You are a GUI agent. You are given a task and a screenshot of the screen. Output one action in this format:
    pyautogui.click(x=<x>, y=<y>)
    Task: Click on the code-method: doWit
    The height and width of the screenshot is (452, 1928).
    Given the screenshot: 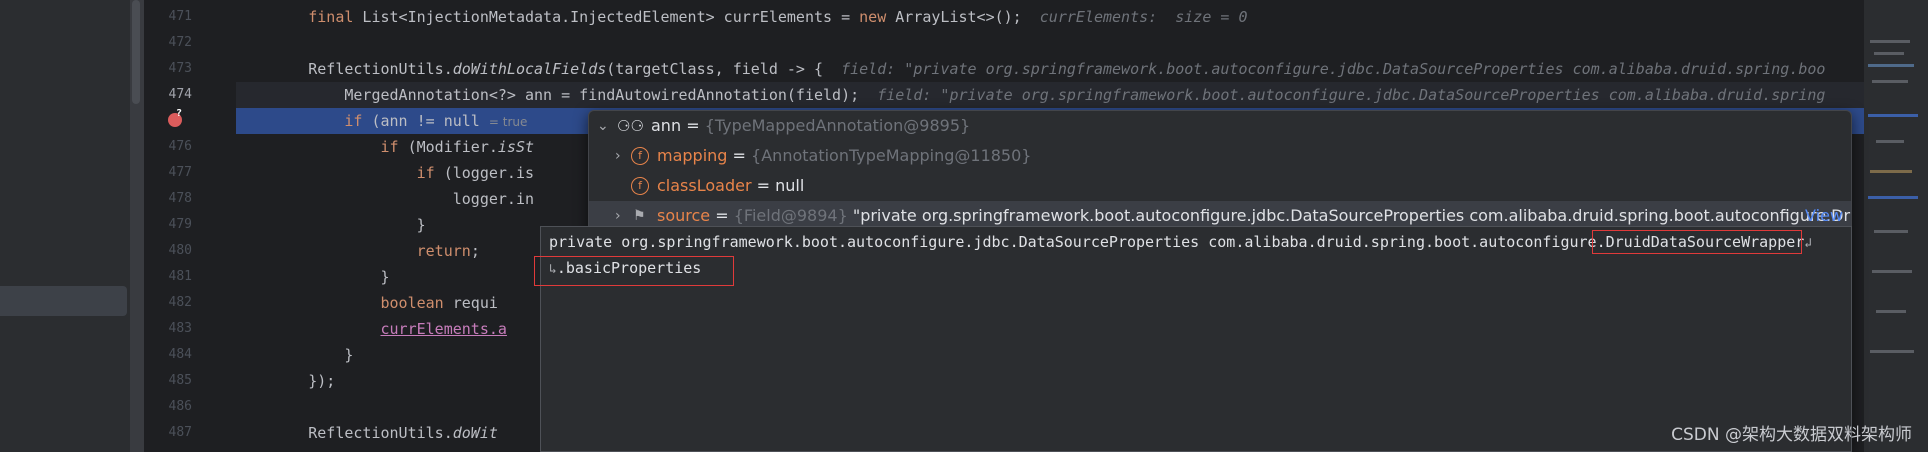 What is the action you would take?
    pyautogui.click(x=475, y=433)
    